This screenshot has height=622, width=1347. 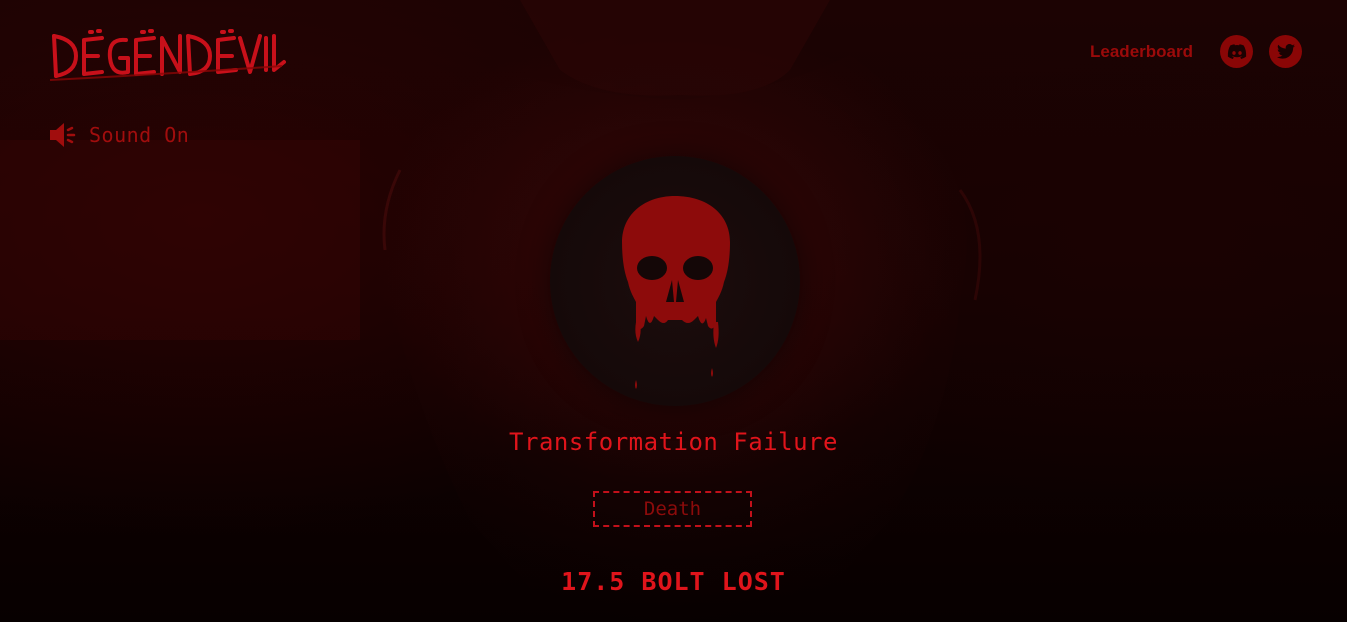 What do you see at coordinates (1141, 52) in the screenshot?
I see `leaderboard-link: Leaderboard` at bounding box center [1141, 52].